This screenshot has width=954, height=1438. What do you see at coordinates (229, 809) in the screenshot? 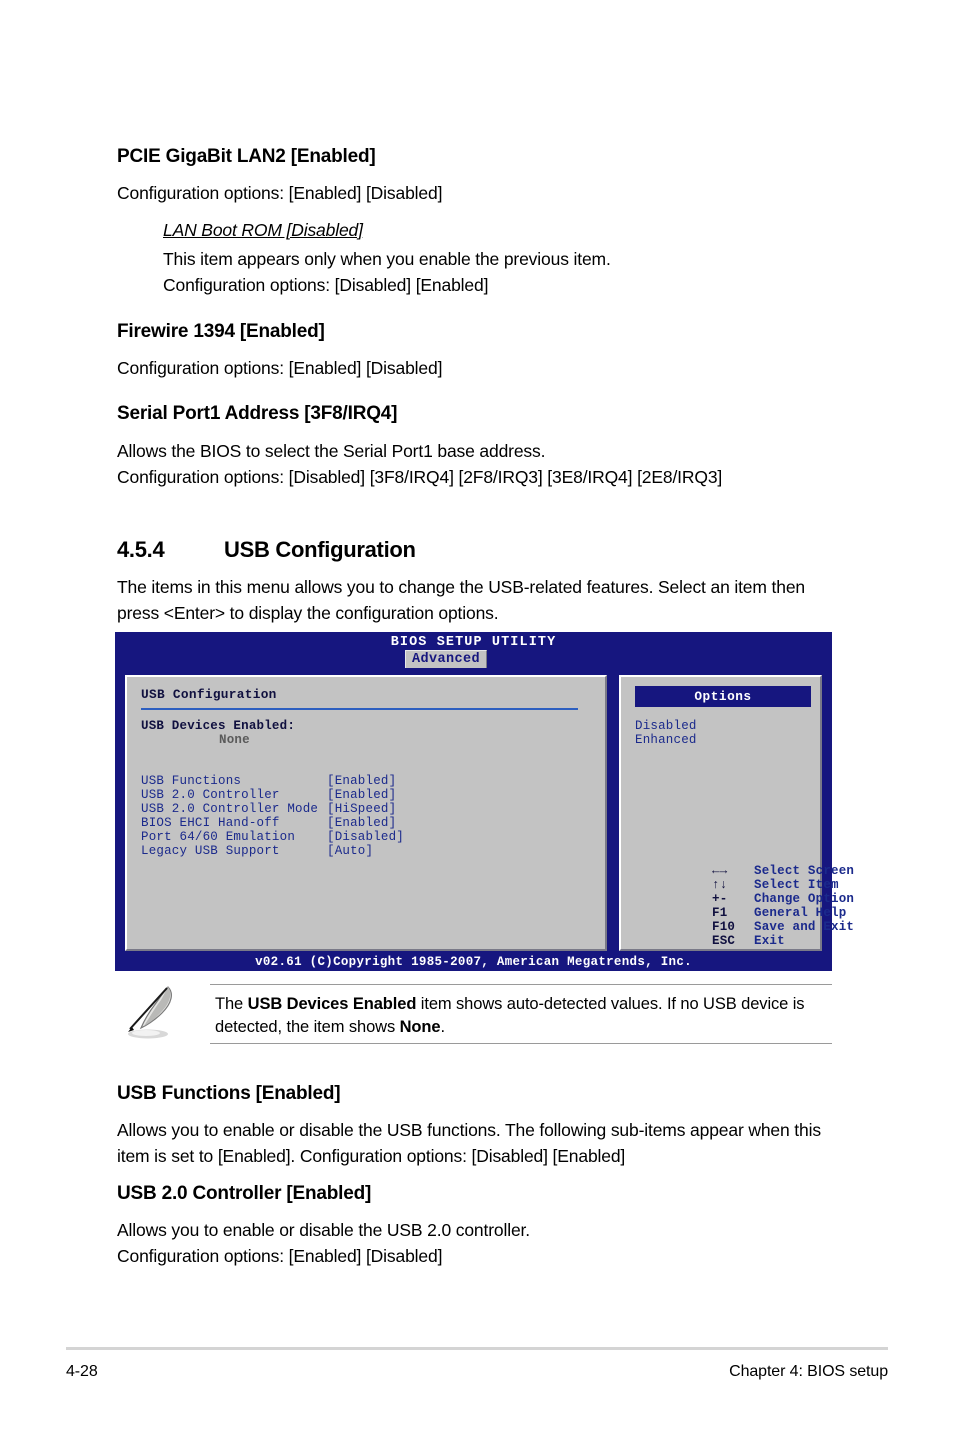
I see `bios-item-label-usb-2-0-controller-mode: USB 2.0 Controller Mode` at bounding box center [229, 809].